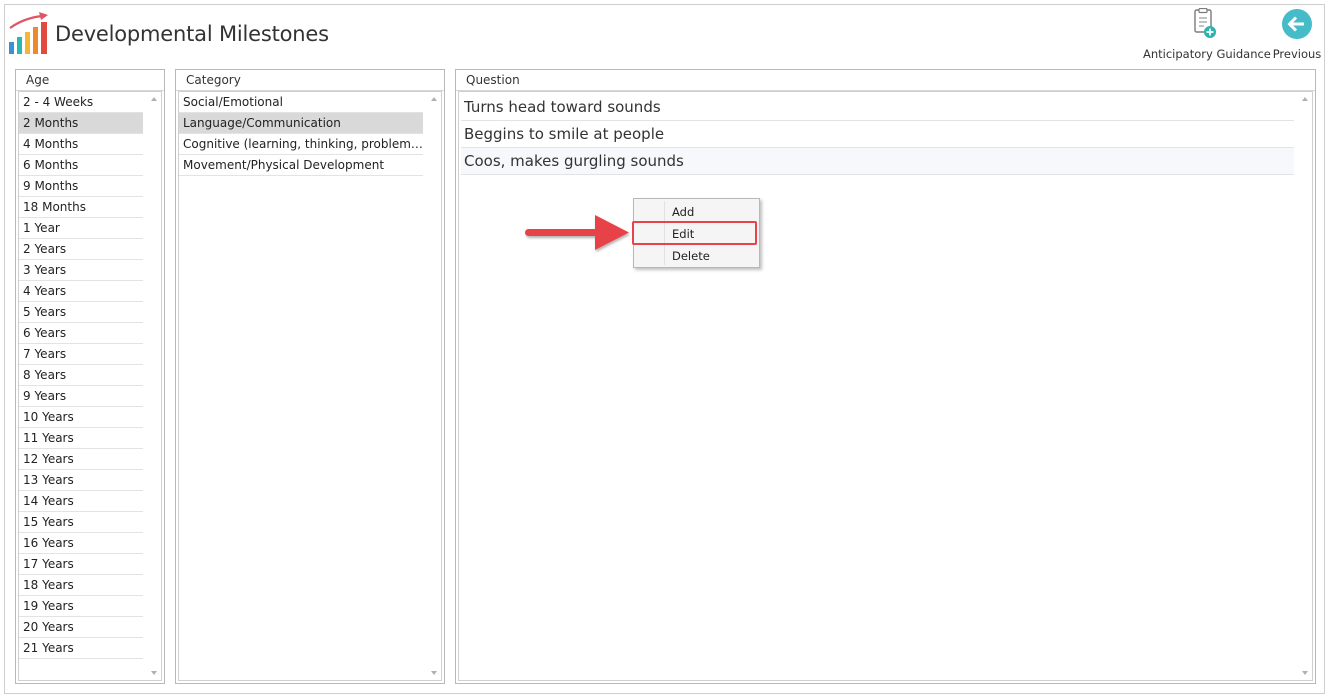 The height and width of the screenshot is (698, 1329). Describe the element at coordinates (1297, 26) in the screenshot. I see `back-arrow-icon` at that location.